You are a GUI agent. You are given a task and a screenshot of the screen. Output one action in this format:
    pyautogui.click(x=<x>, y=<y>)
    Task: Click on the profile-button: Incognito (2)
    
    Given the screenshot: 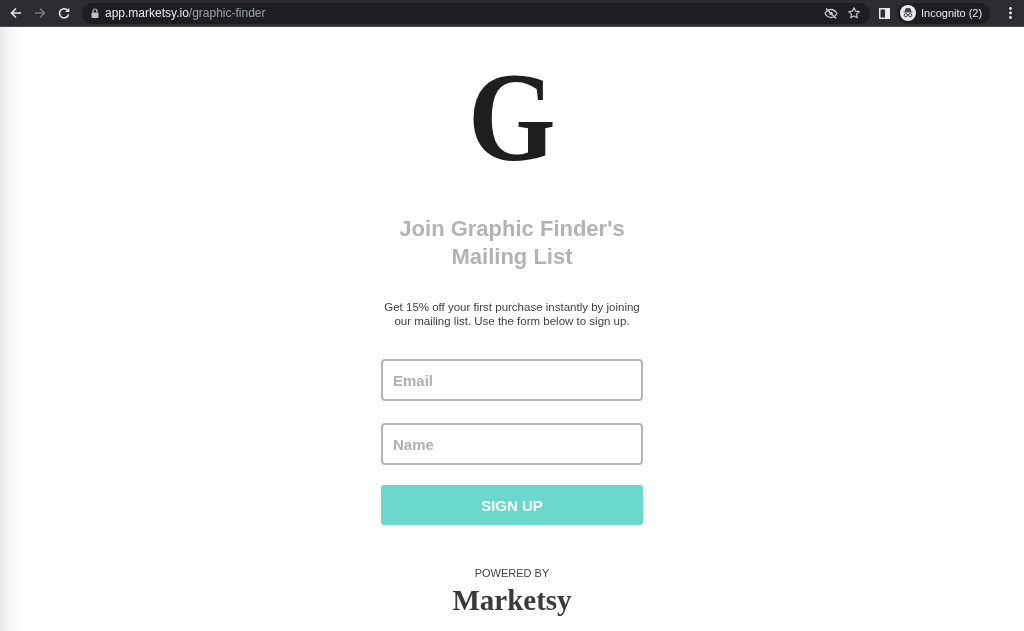 What is the action you would take?
    pyautogui.click(x=944, y=13)
    